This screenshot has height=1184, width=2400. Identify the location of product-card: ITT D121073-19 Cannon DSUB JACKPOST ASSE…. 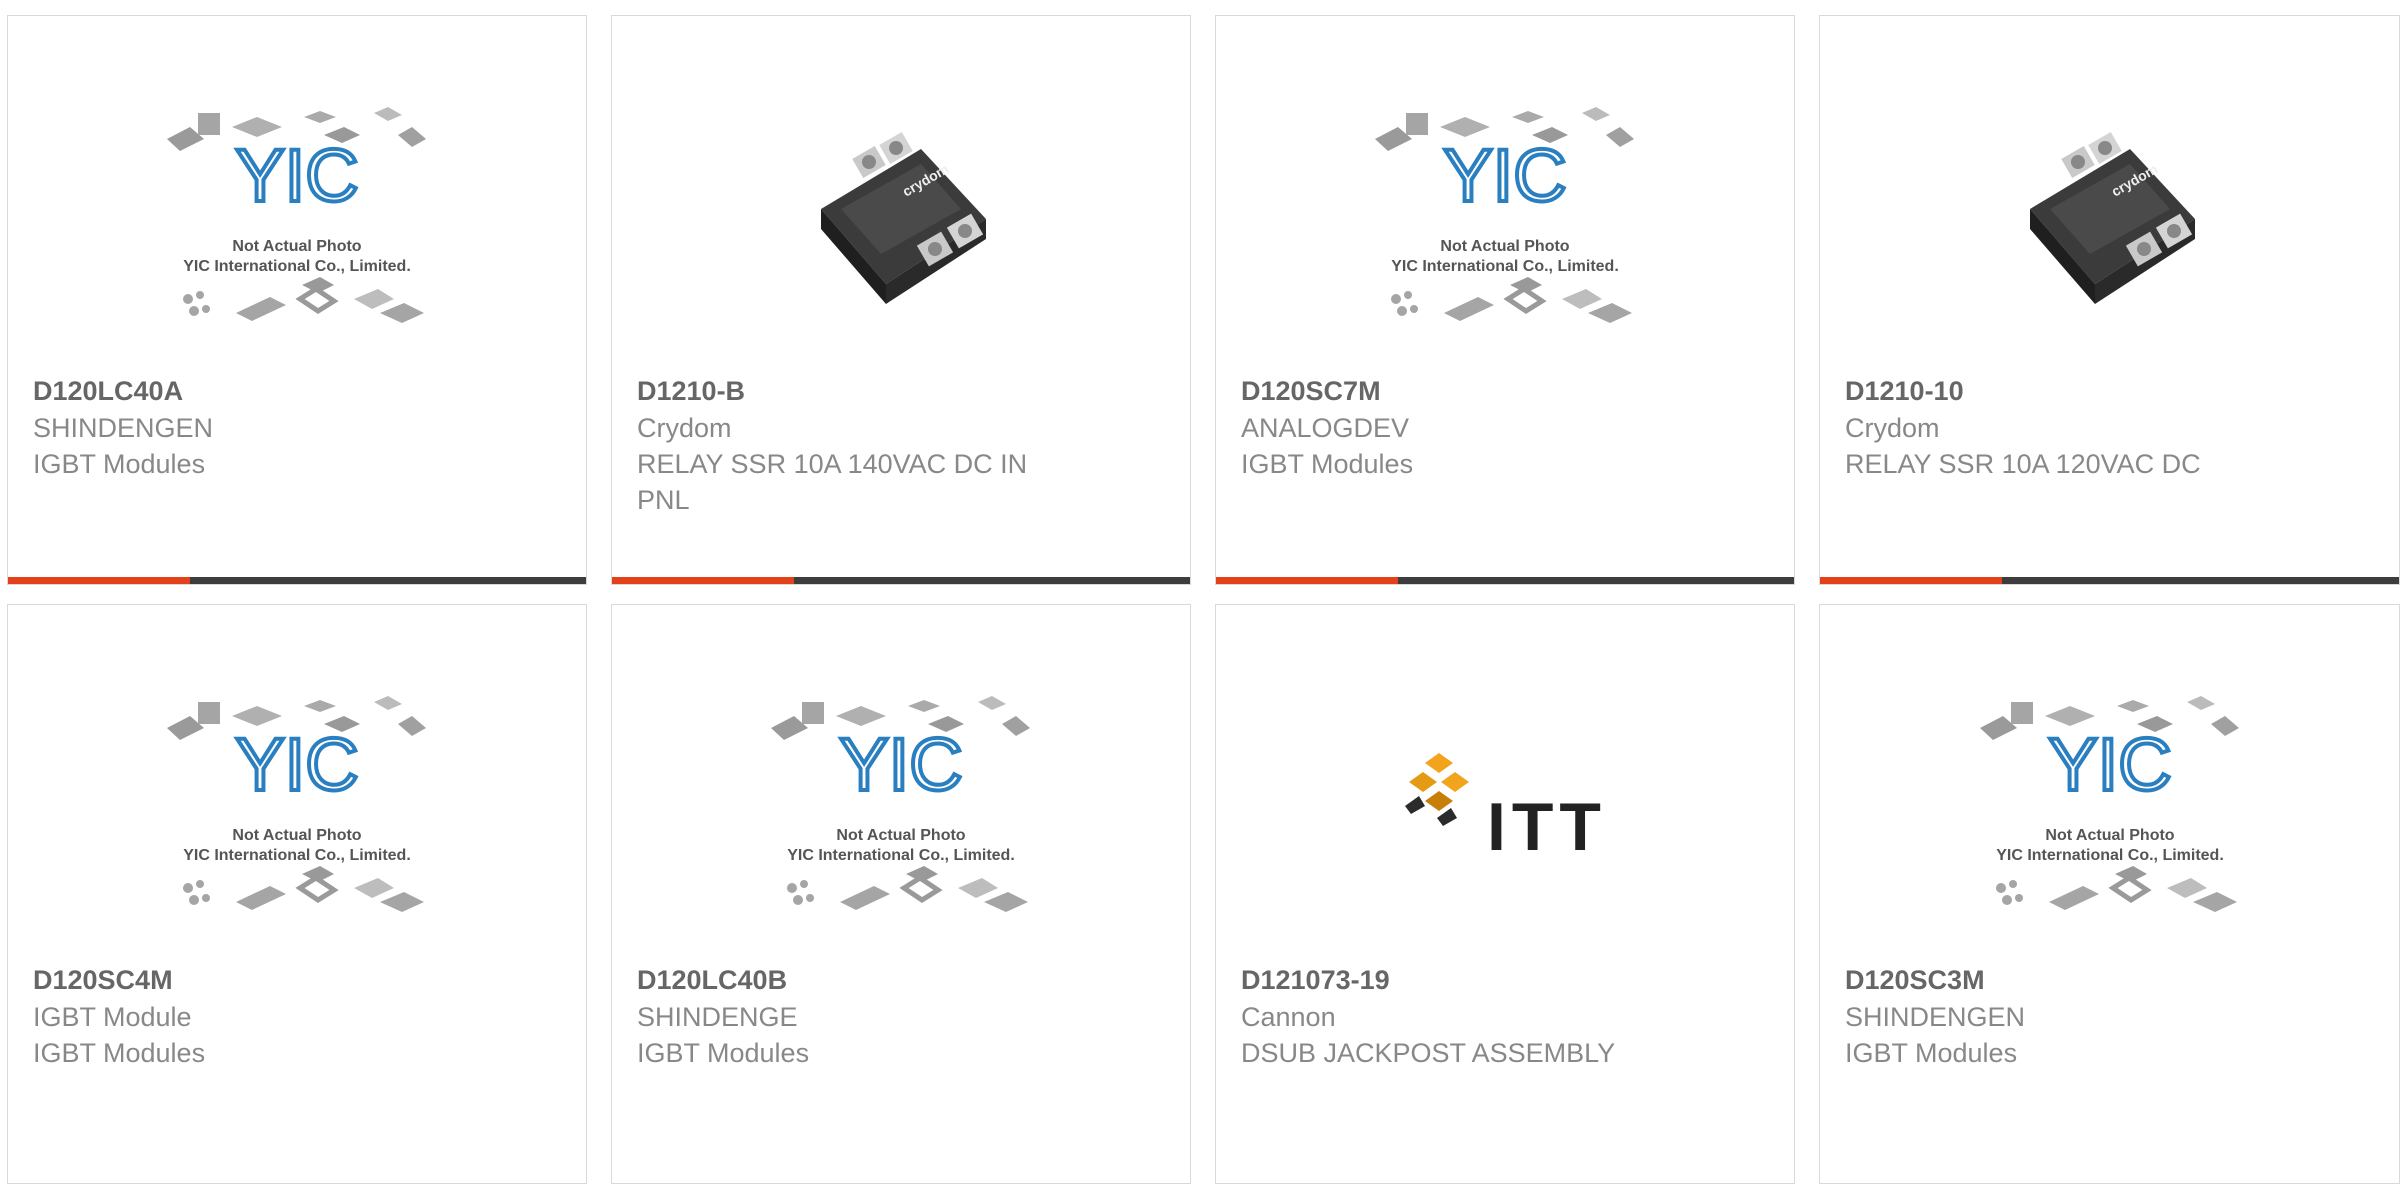
(1505, 894).